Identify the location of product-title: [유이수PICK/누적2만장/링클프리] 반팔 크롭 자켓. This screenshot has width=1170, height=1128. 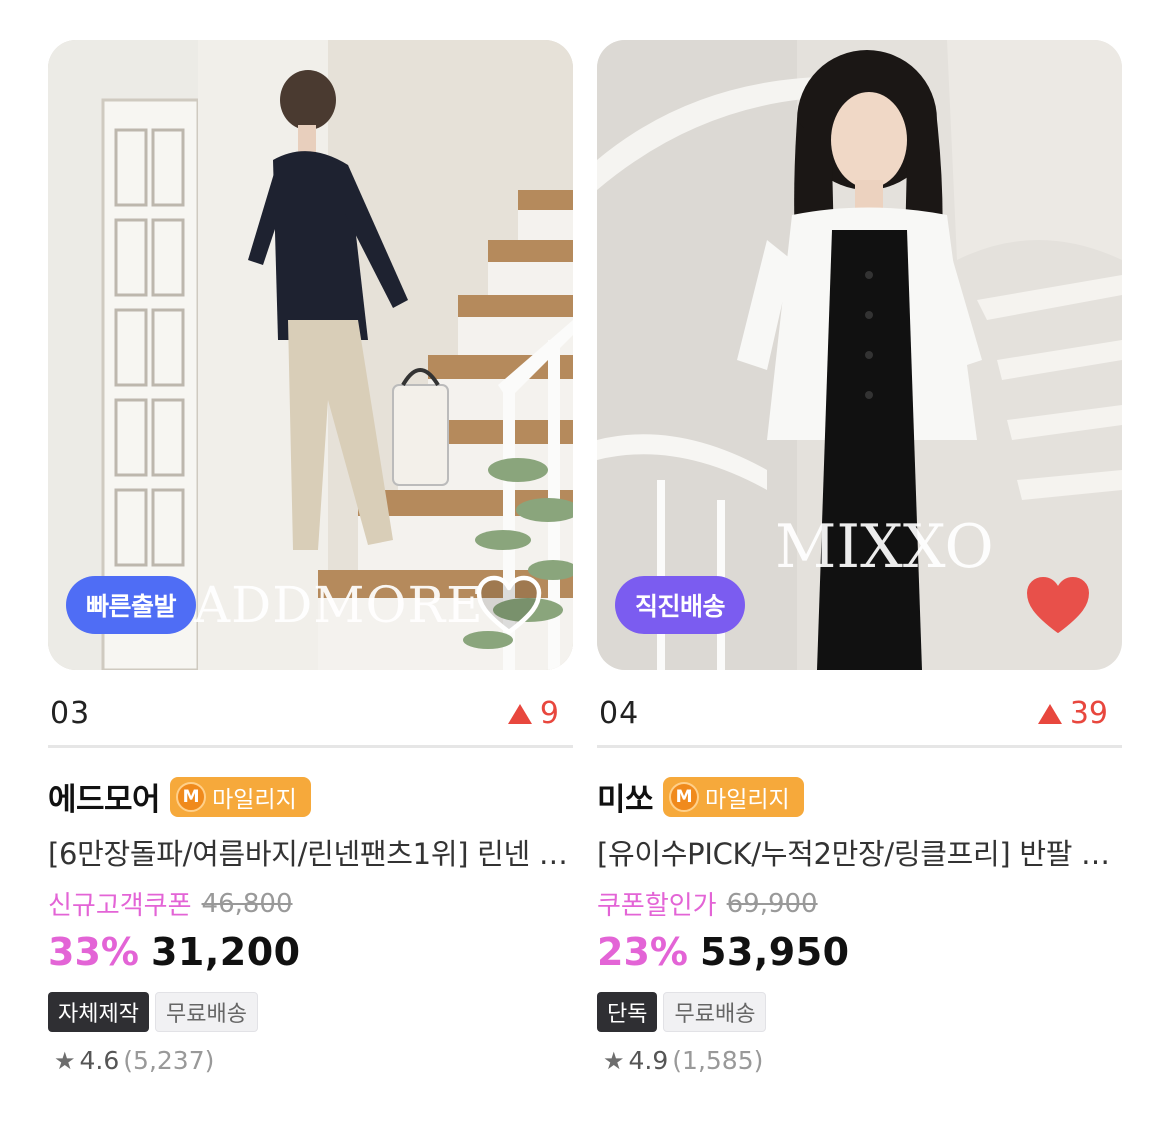
(859, 852).